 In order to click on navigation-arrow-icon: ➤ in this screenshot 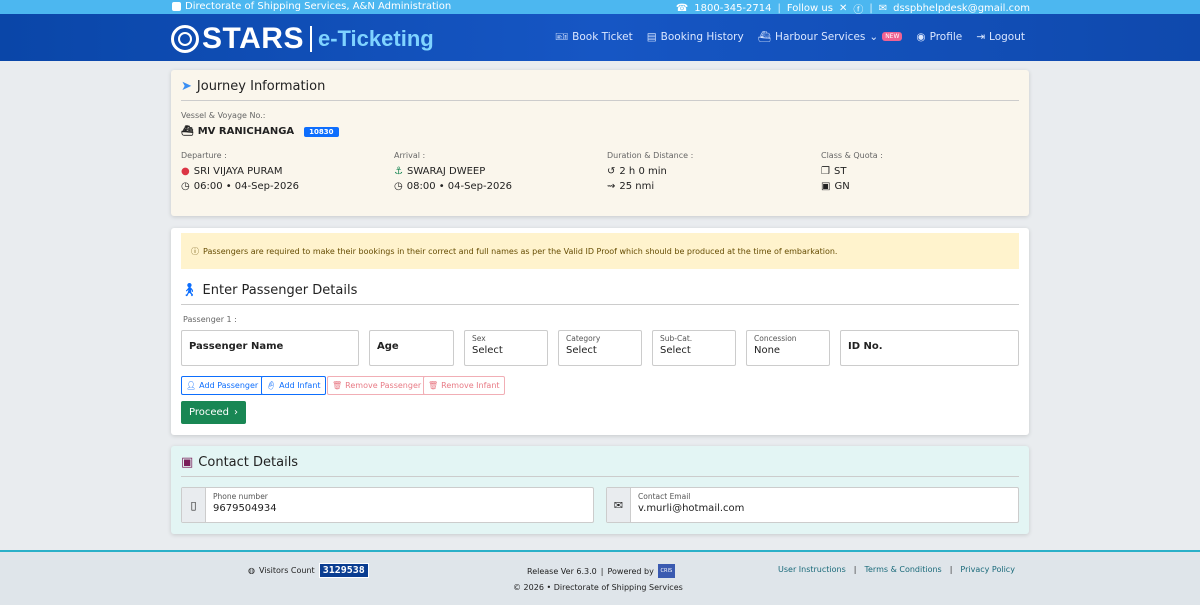, I will do `click(186, 86)`.